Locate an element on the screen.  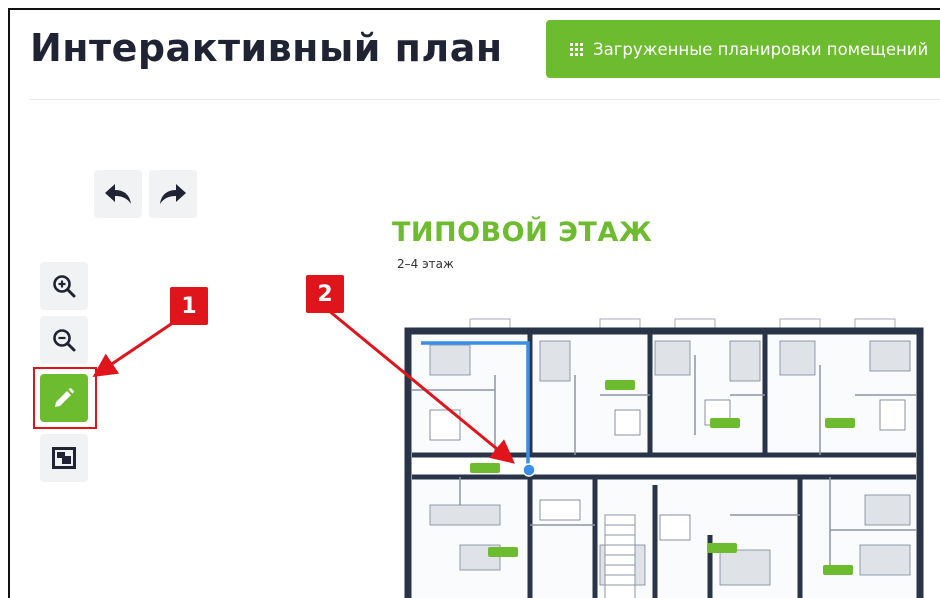
undo-icon is located at coordinates (118, 194).